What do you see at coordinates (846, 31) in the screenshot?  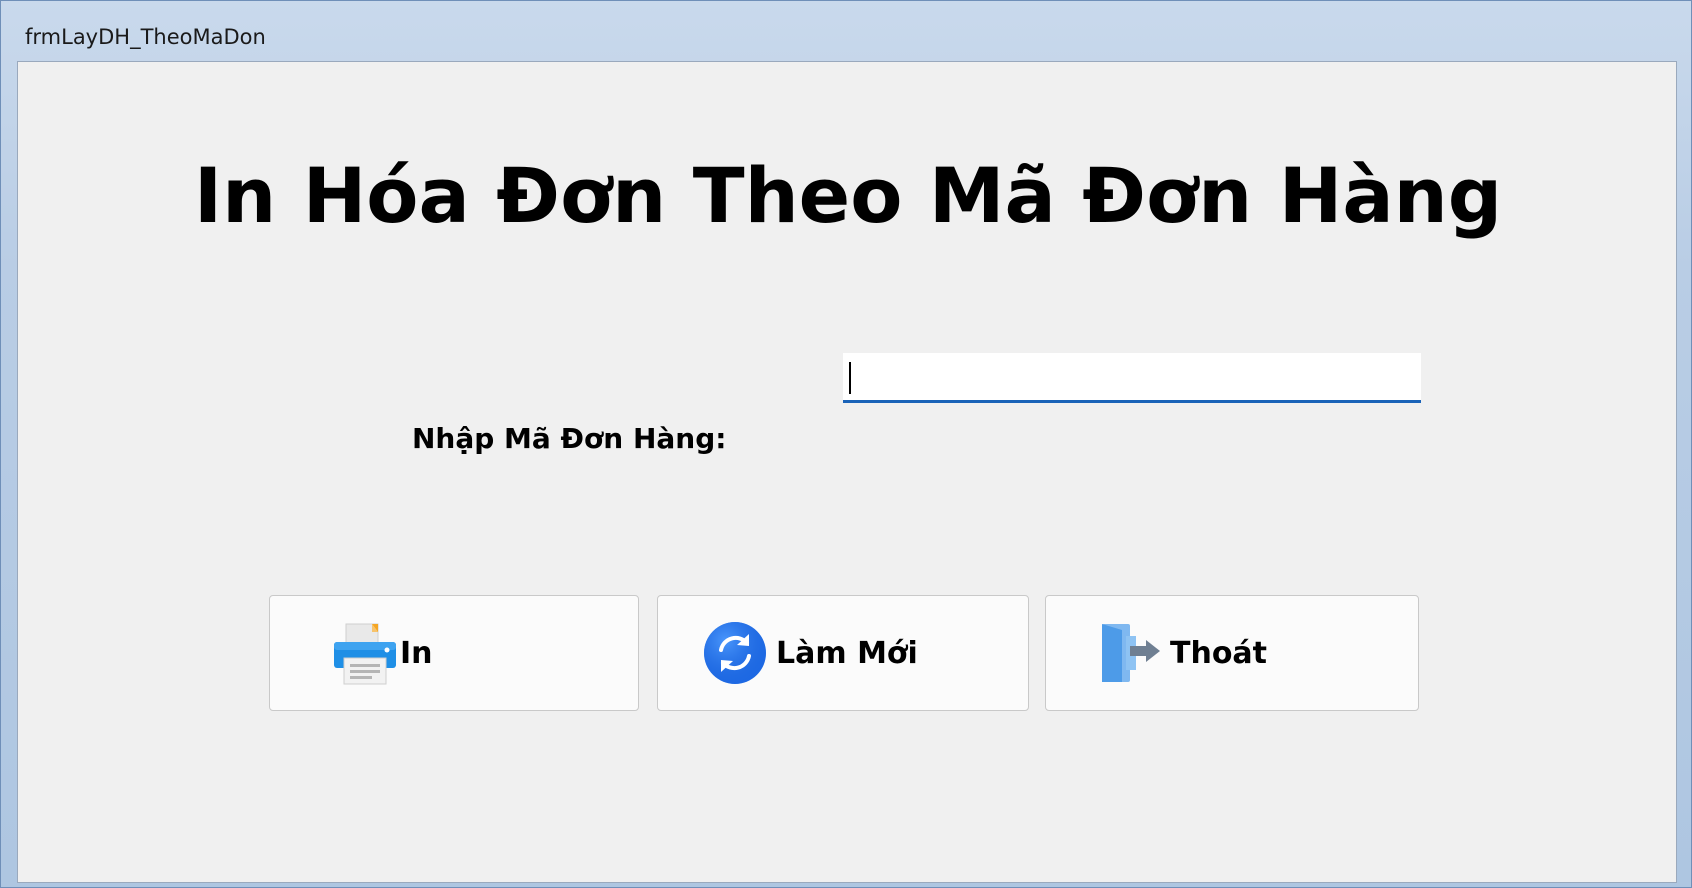 I see `title-bar: frmLayDH_TheoMaDon` at bounding box center [846, 31].